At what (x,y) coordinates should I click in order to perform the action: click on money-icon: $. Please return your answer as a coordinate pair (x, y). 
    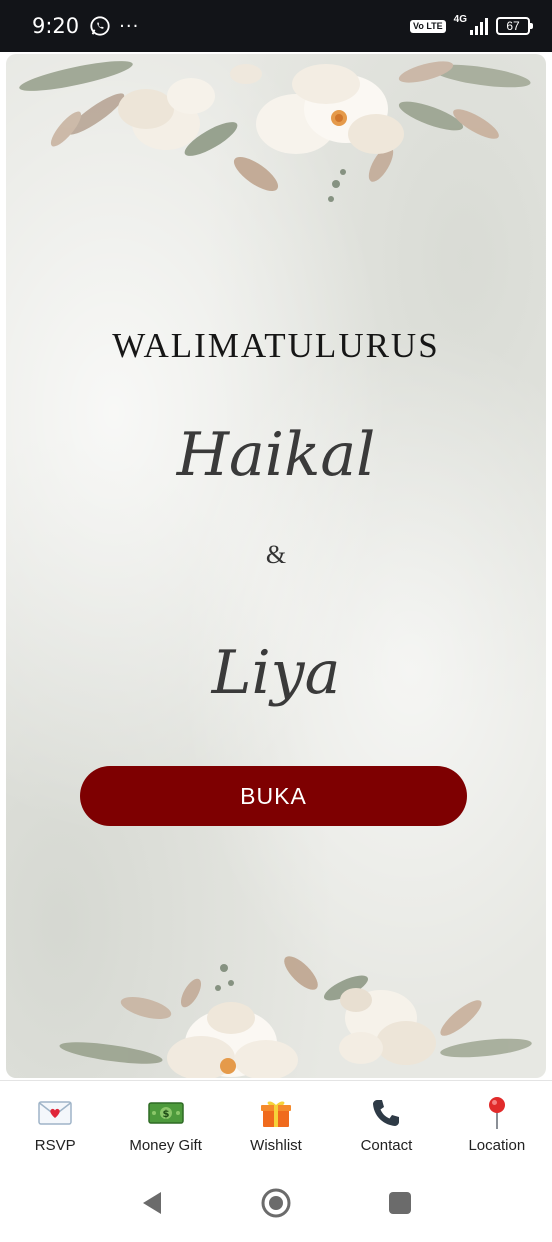
    Looking at the image, I should click on (165, 1113).